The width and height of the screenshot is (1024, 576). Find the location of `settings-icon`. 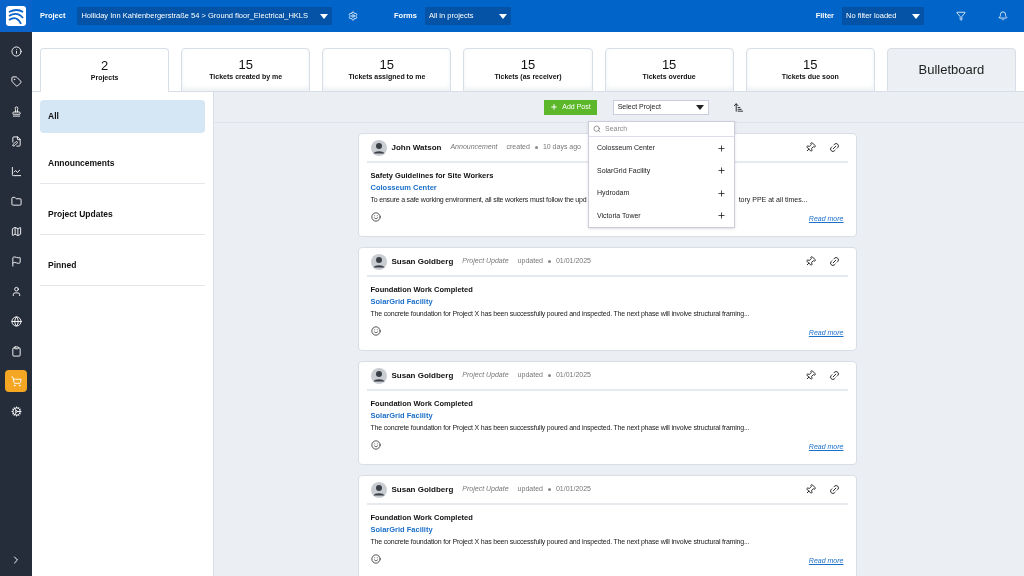

settings-icon is located at coordinates (353, 16).